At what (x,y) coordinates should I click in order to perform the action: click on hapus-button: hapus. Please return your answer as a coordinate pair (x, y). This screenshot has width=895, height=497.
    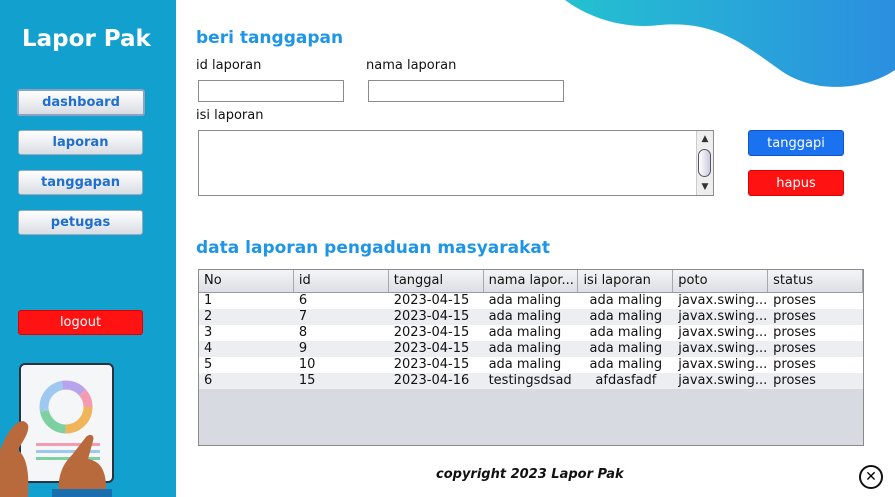
    Looking at the image, I should click on (796, 183).